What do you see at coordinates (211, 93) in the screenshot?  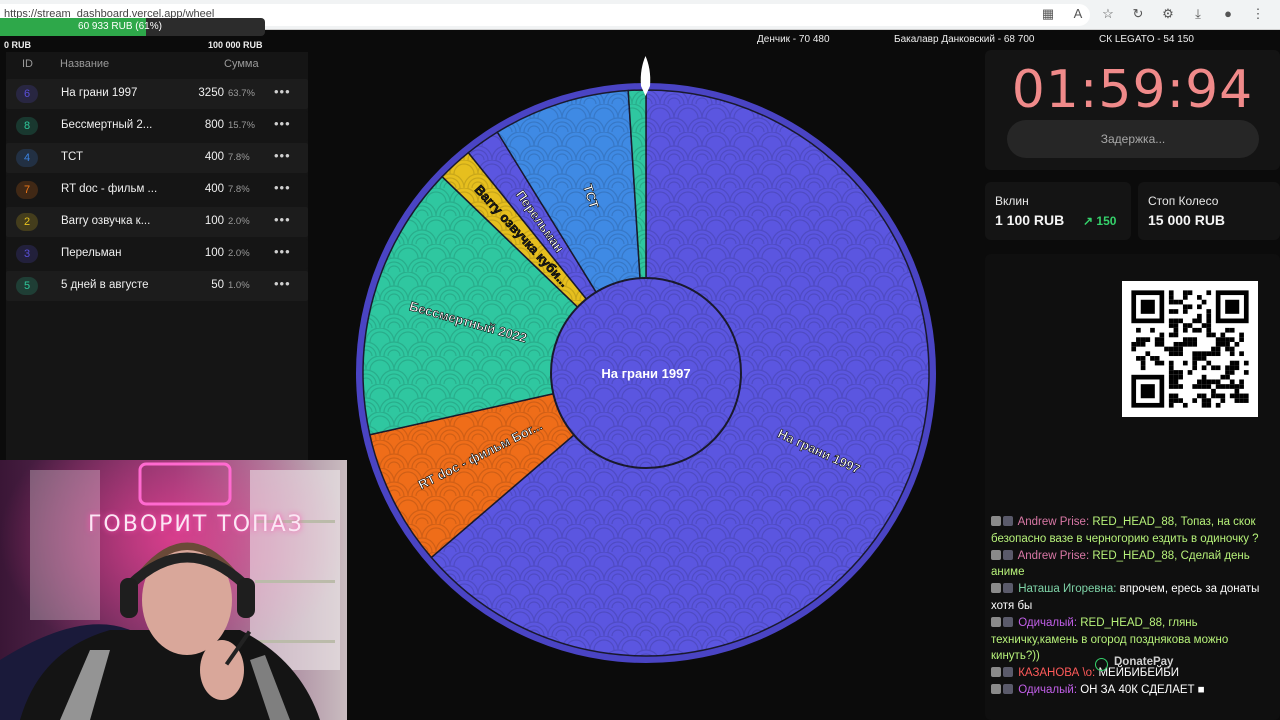 I see `lot-amount: 3250` at bounding box center [211, 93].